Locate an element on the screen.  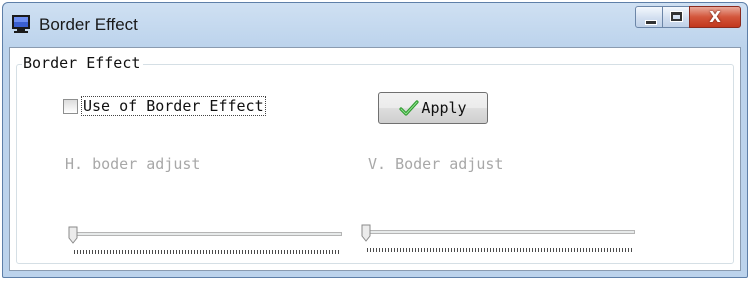
v-slider-thumb is located at coordinates (366, 233).